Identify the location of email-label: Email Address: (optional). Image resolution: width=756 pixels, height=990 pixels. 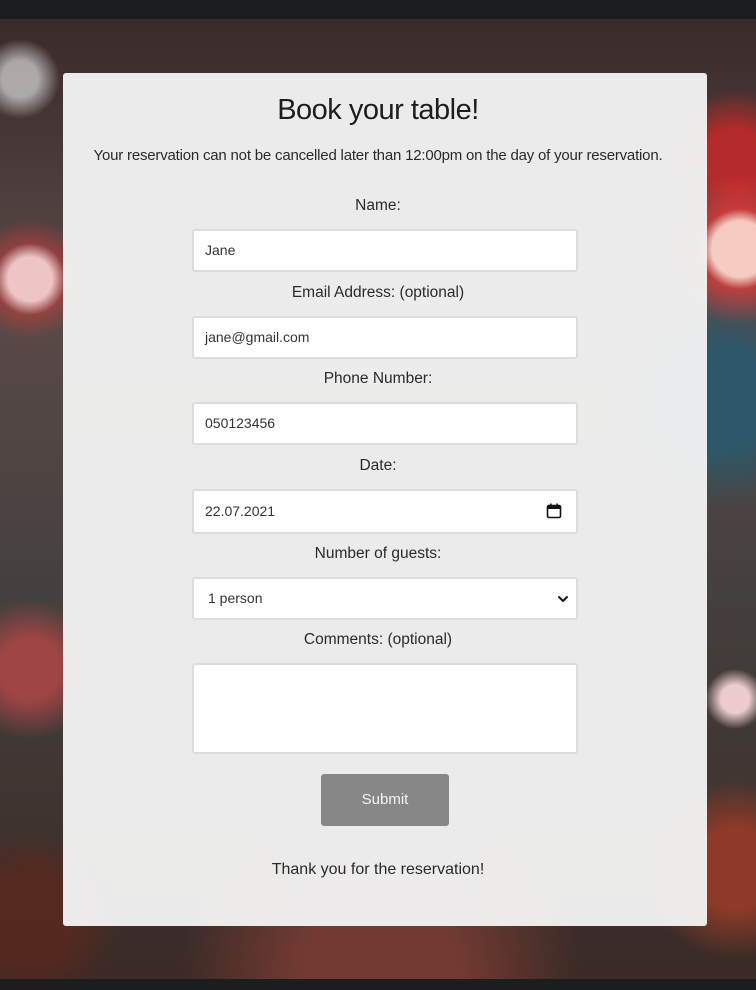
(378, 292).